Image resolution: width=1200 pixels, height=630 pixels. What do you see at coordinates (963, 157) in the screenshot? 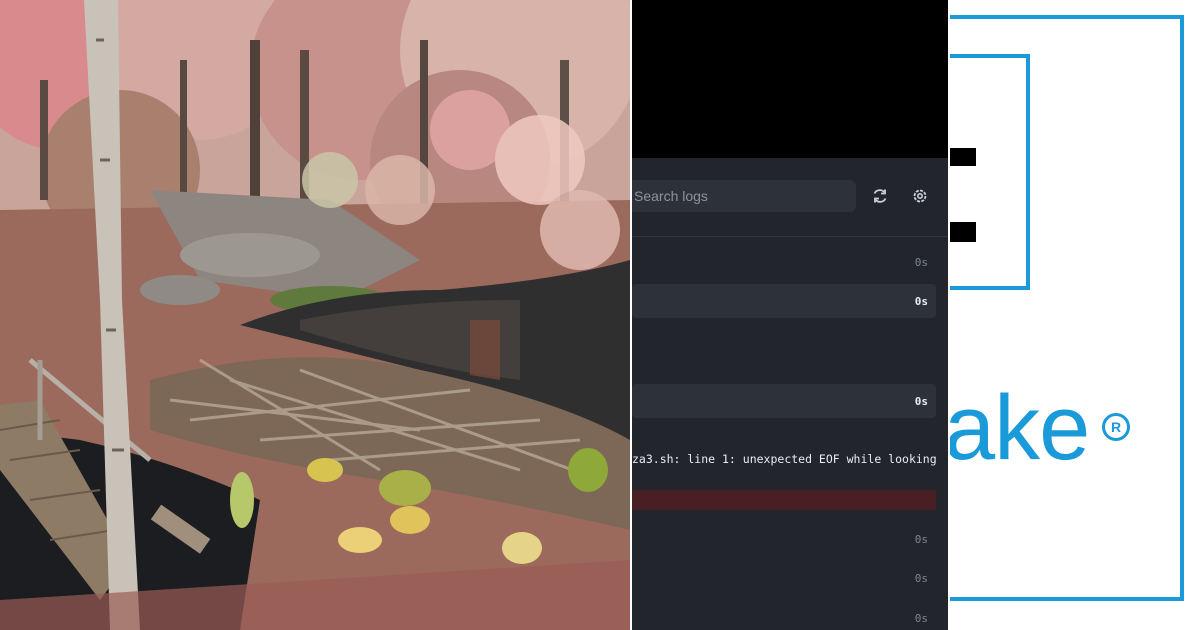
I see `logo-glyph-top` at bounding box center [963, 157].